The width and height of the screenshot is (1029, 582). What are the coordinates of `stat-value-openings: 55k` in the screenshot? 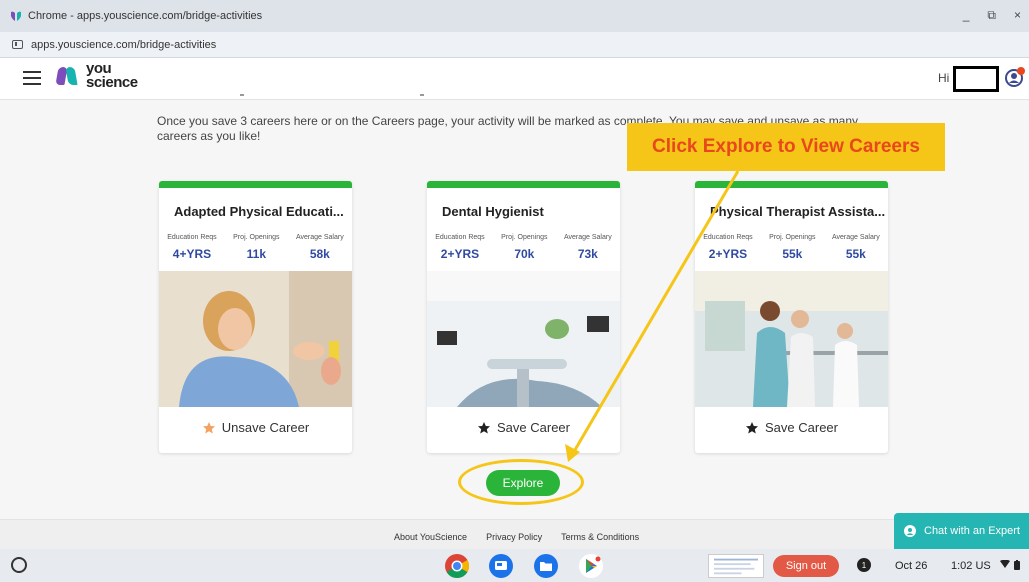 It's located at (792, 254).